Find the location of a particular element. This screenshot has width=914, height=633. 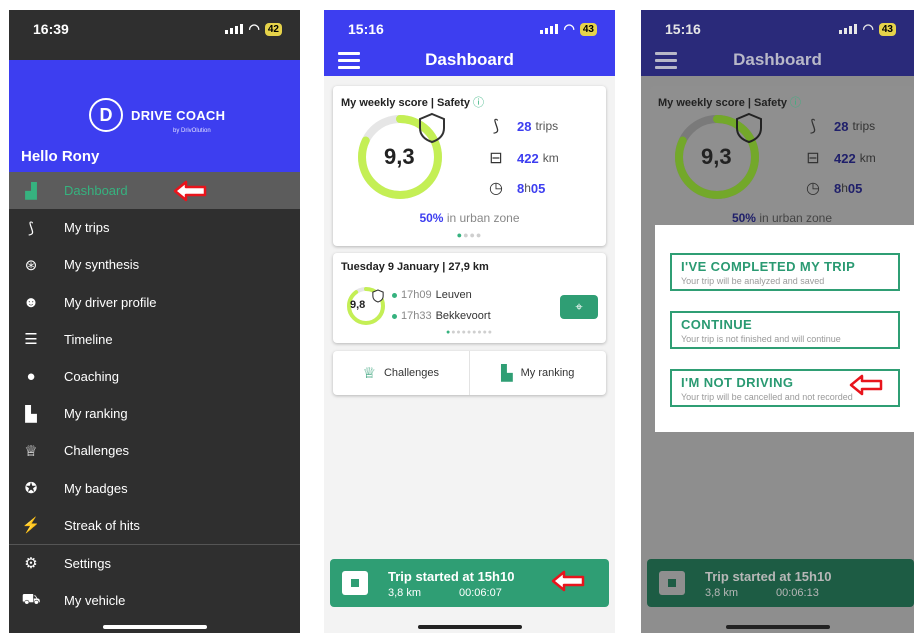

menu-item-timeline: ☰ Timeline is located at coordinates (154, 339).